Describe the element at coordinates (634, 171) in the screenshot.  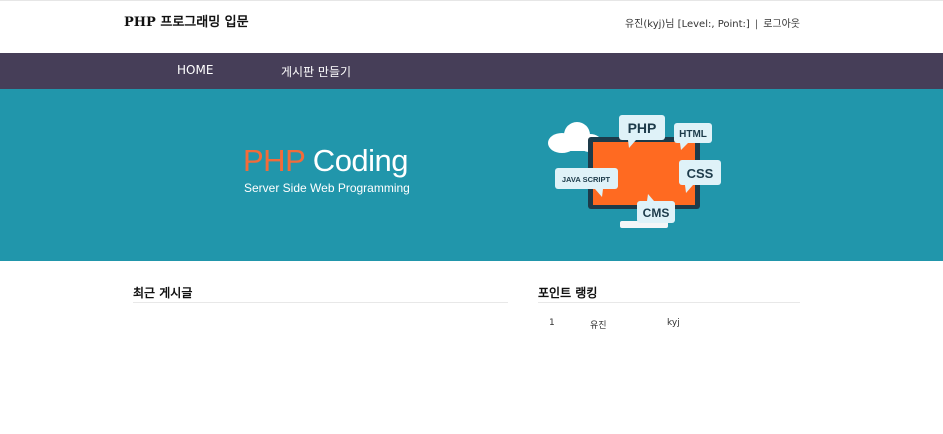
I see `coding-illustration: PHP HTML JAVA SCRIPT CSS CMS` at that location.